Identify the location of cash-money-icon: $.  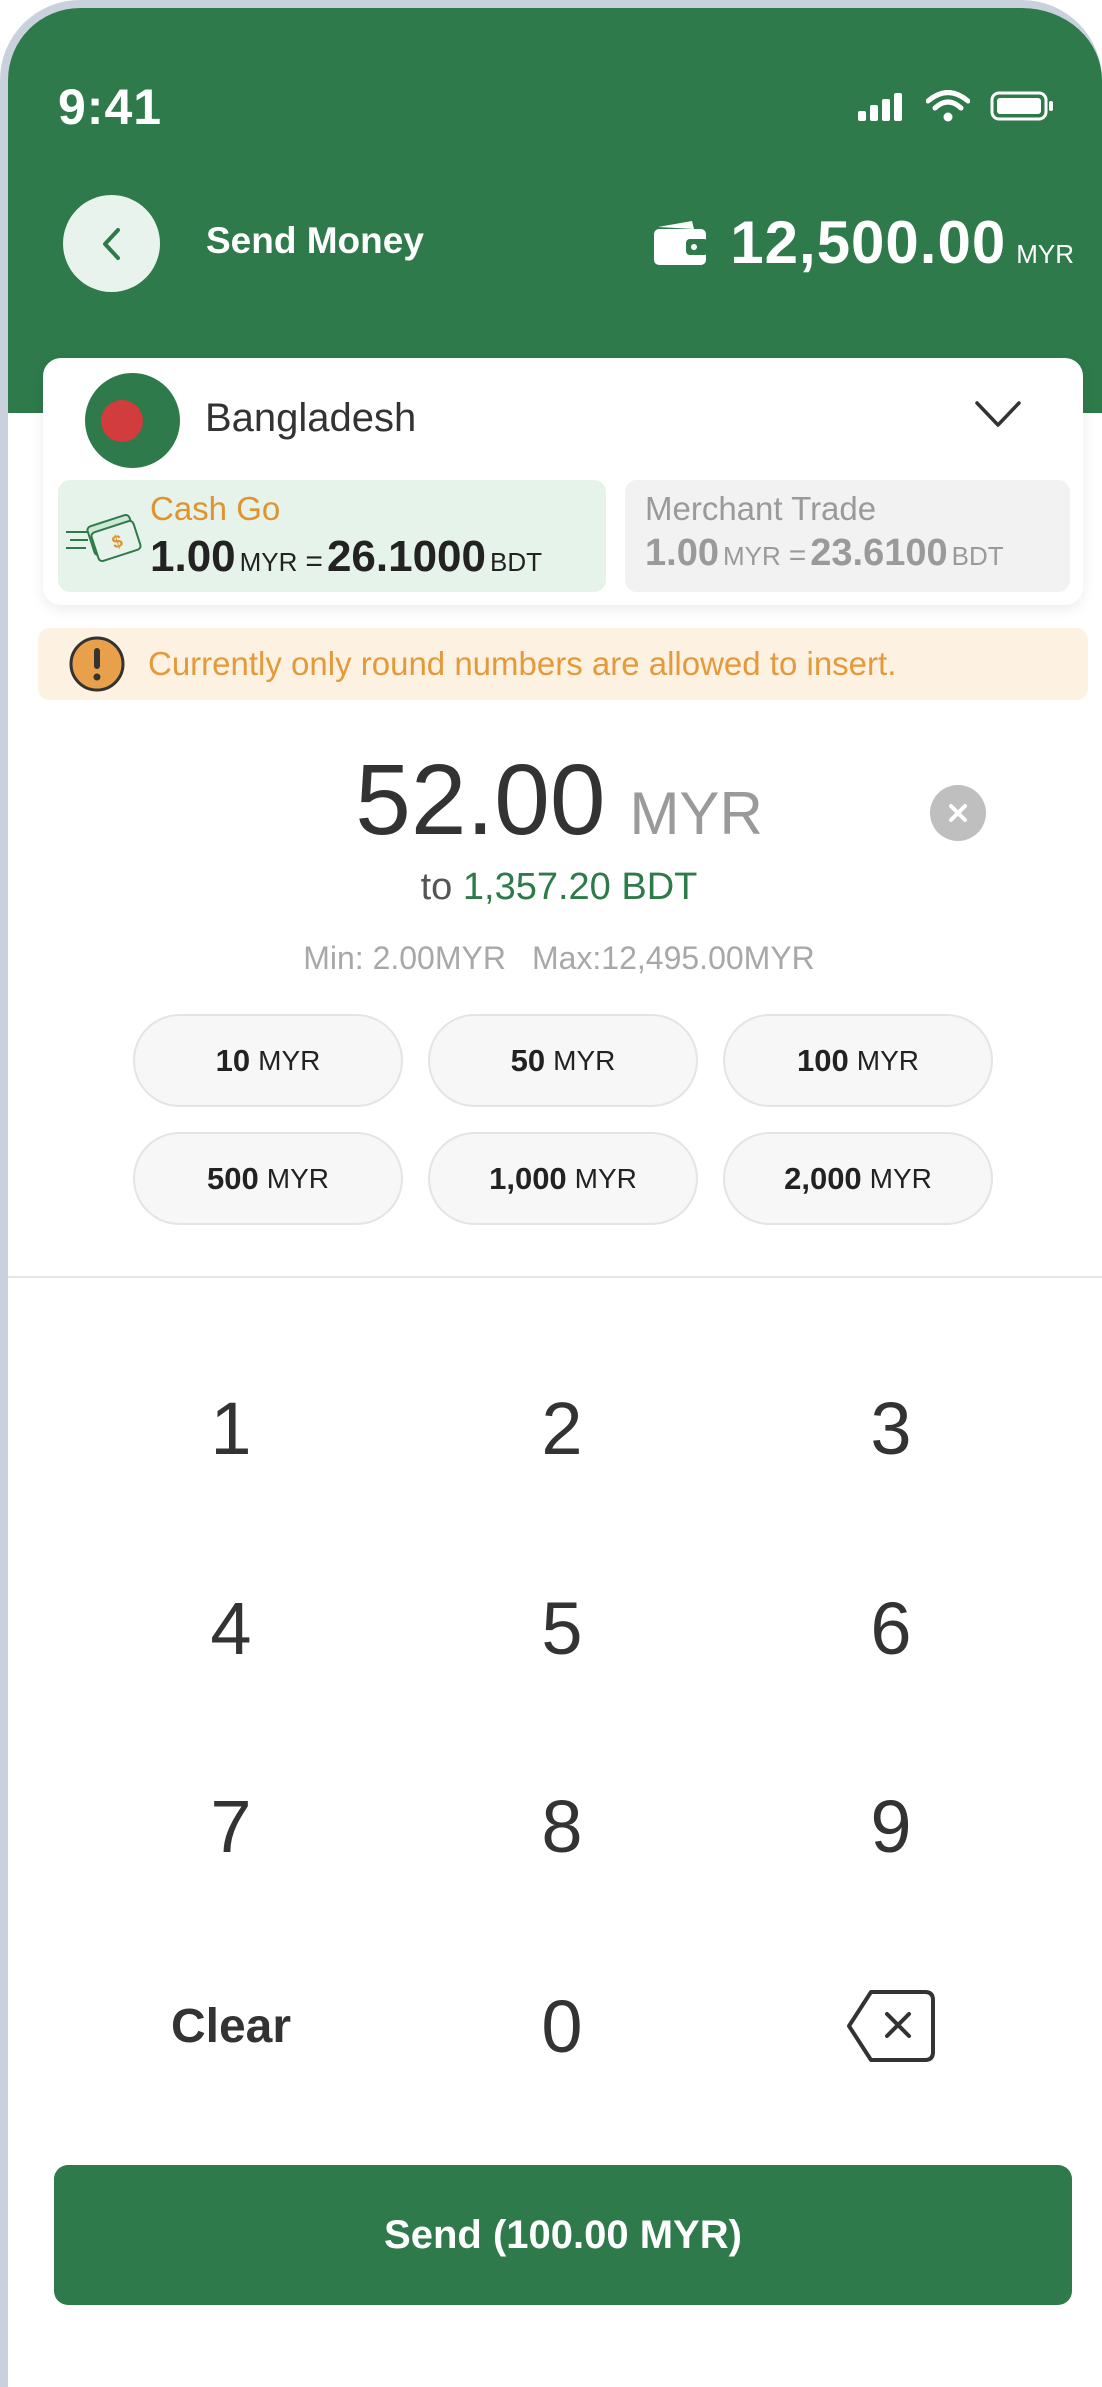
(104, 538).